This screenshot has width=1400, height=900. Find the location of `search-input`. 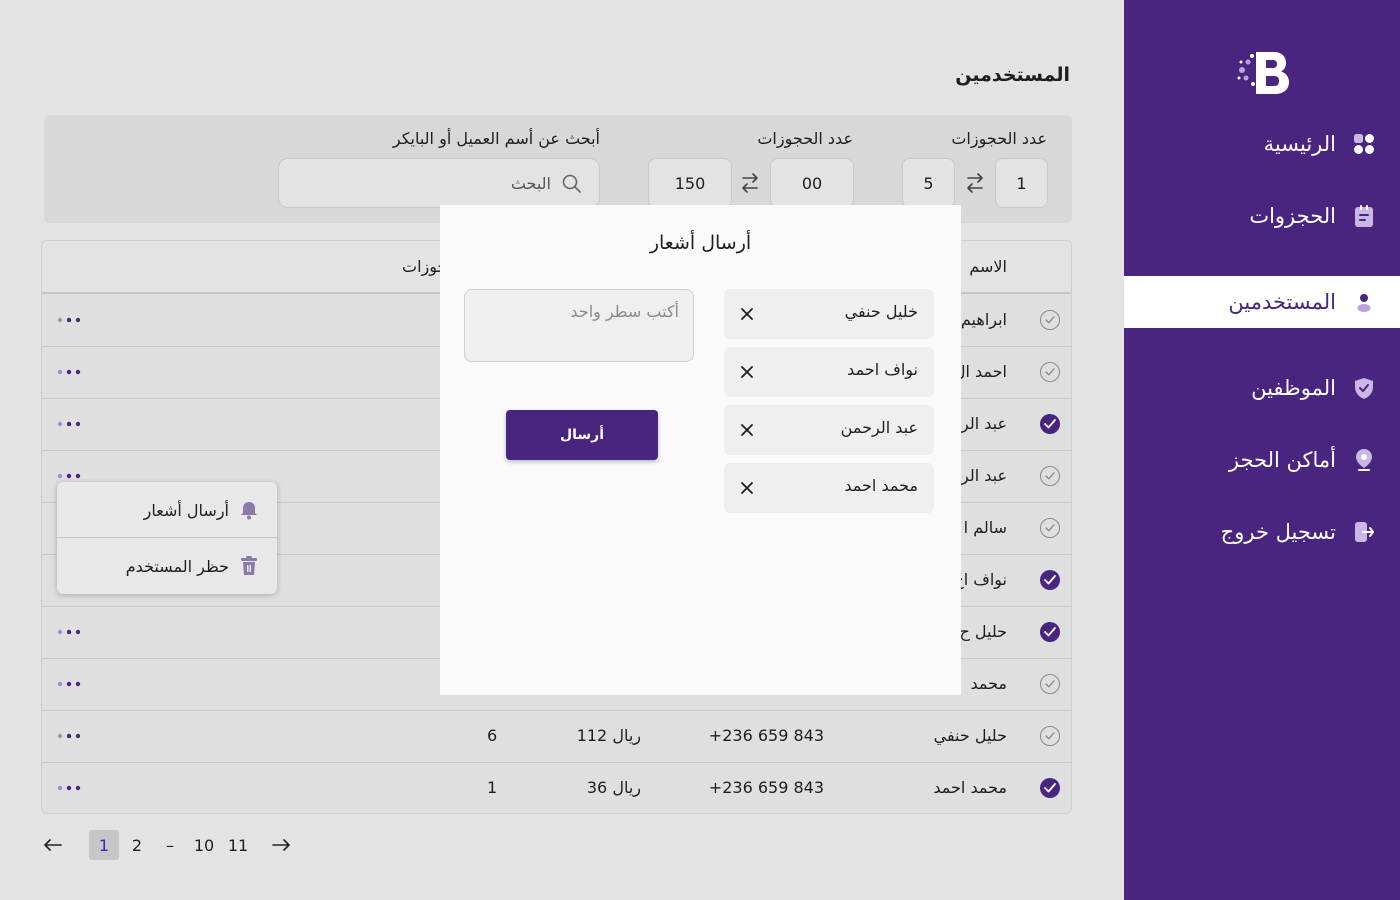

search-input is located at coordinates (419, 183).